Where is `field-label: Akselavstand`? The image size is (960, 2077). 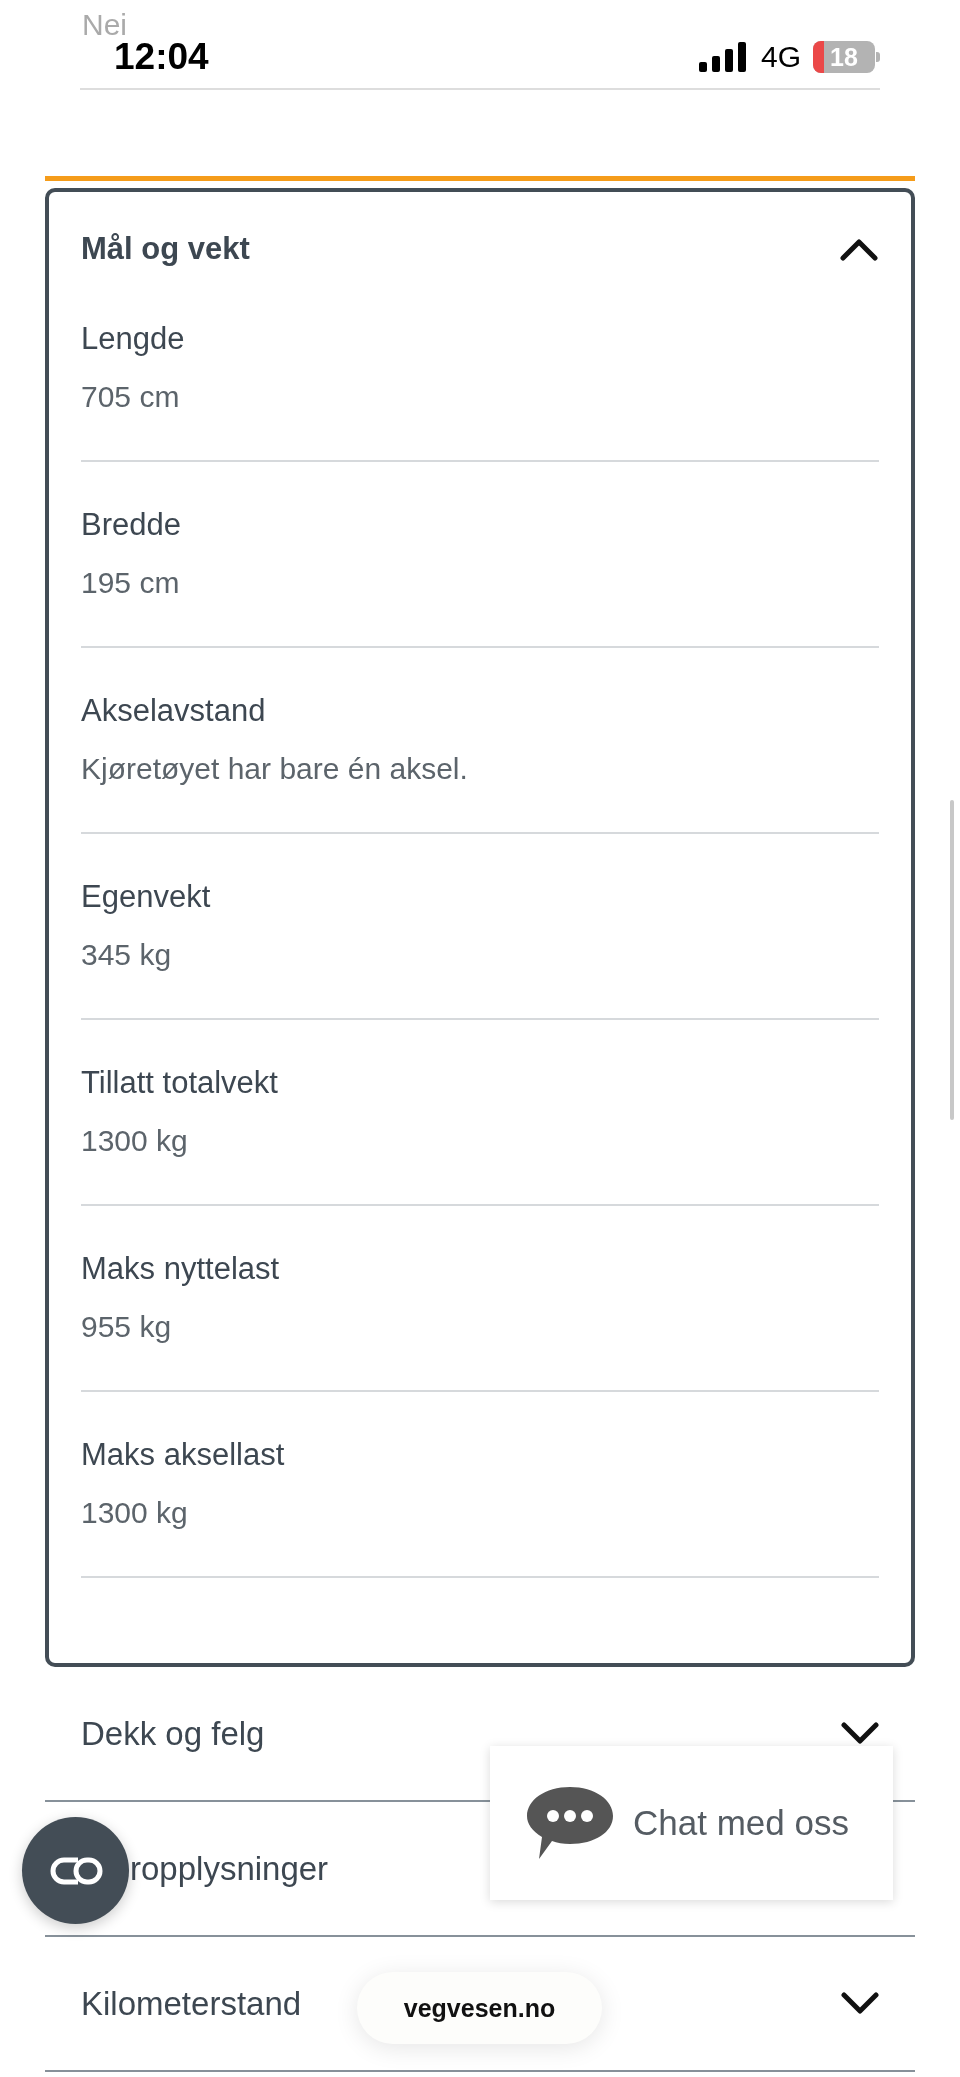 field-label: Akselavstand is located at coordinates (174, 711).